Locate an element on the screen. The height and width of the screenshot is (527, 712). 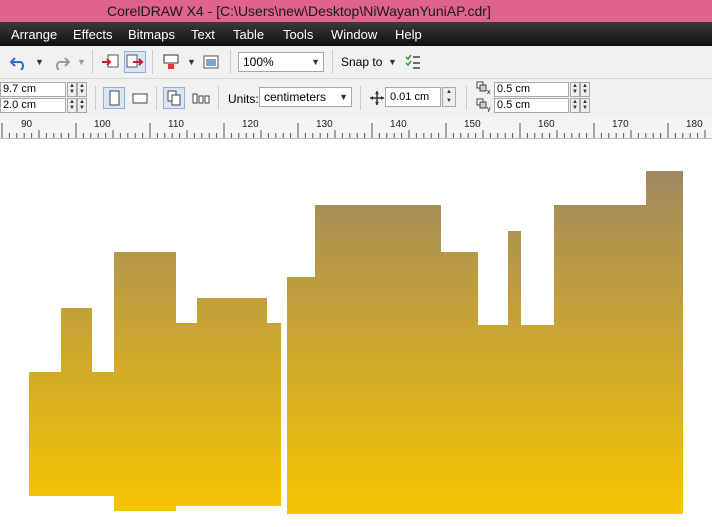
ruler-label: 180 is located at coordinates (694, 124).